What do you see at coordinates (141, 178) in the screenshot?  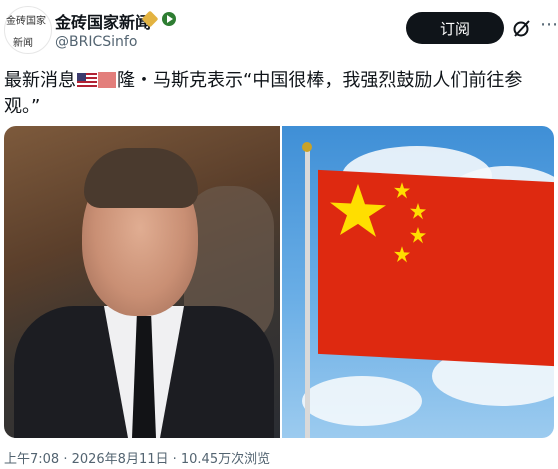 I see `hair` at bounding box center [141, 178].